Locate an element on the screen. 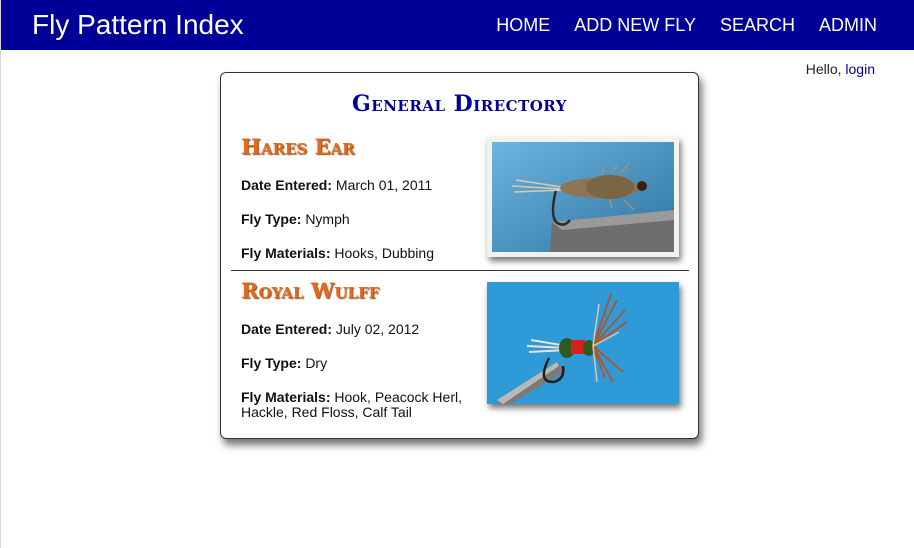  login-link: login is located at coordinates (860, 69).